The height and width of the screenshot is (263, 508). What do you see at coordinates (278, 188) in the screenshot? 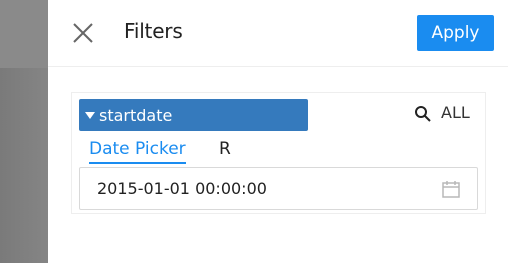
I see `date-input-field: 2015-01-01 00:00:00` at bounding box center [278, 188].